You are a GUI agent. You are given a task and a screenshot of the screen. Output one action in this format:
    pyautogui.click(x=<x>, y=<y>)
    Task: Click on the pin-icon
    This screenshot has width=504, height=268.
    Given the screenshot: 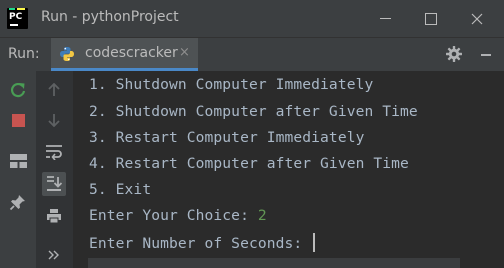 What is the action you would take?
    pyautogui.click(x=17, y=203)
    